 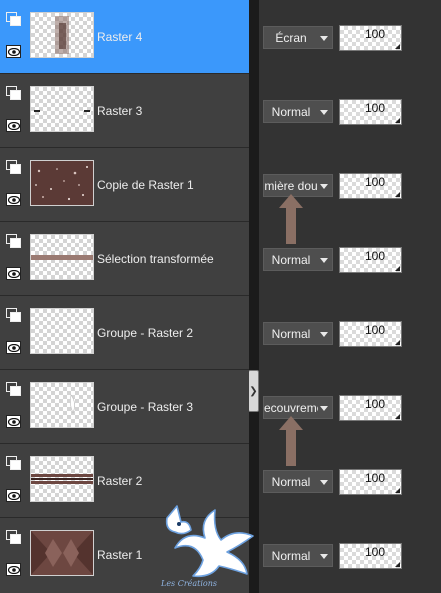 I want to click on layer-name: Raster 4, so click(x=120, y=37).